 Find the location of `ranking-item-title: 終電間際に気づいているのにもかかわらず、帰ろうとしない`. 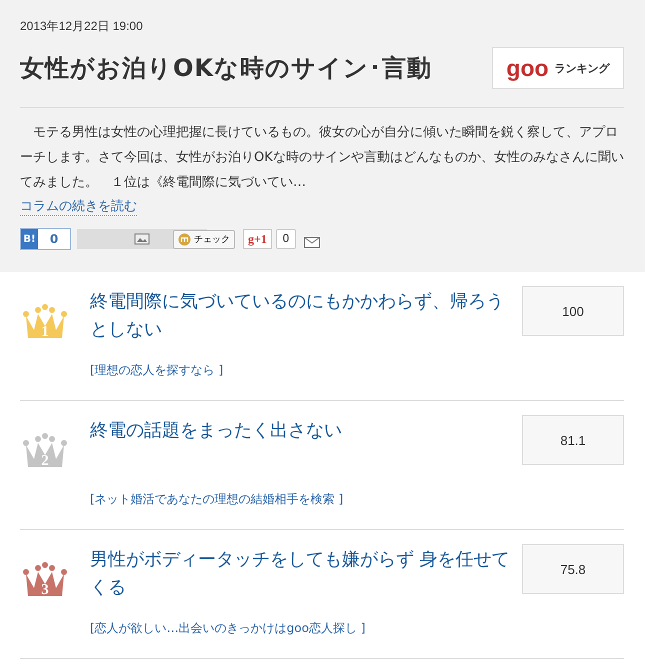

ranking-item-title: 終電間際に気づいているのにもかかわらず、帰ろうとしない is located at coordinates (300, 316).